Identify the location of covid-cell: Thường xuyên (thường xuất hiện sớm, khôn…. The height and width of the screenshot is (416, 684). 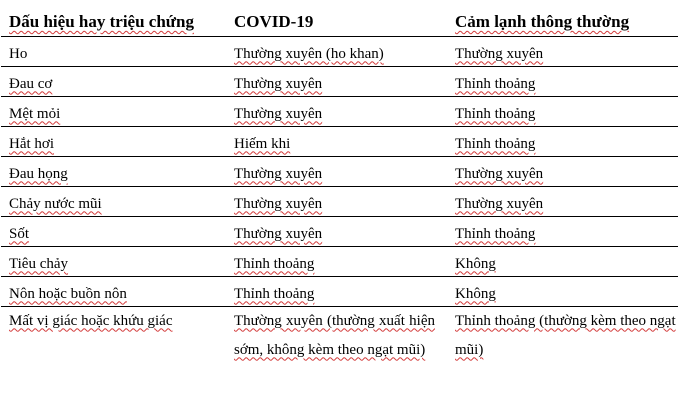
(334, 335).